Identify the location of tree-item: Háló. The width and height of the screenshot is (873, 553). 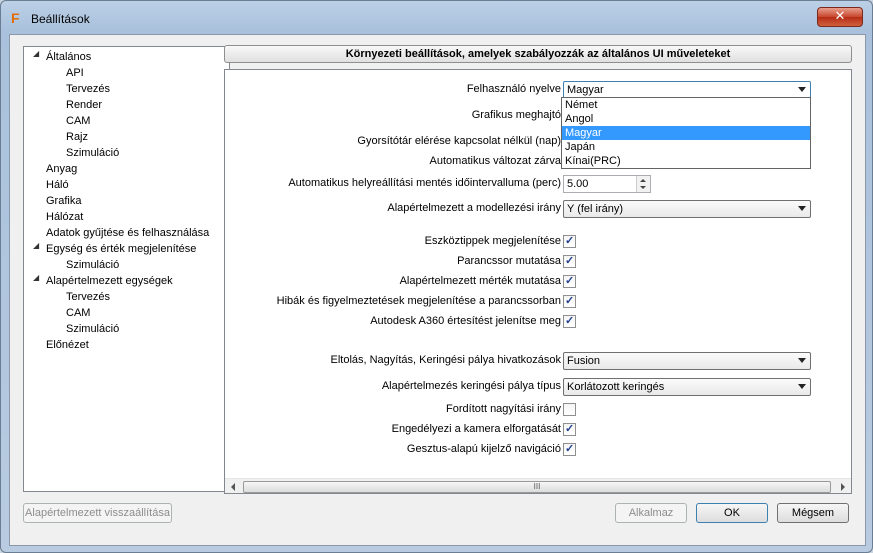
(57, 185).